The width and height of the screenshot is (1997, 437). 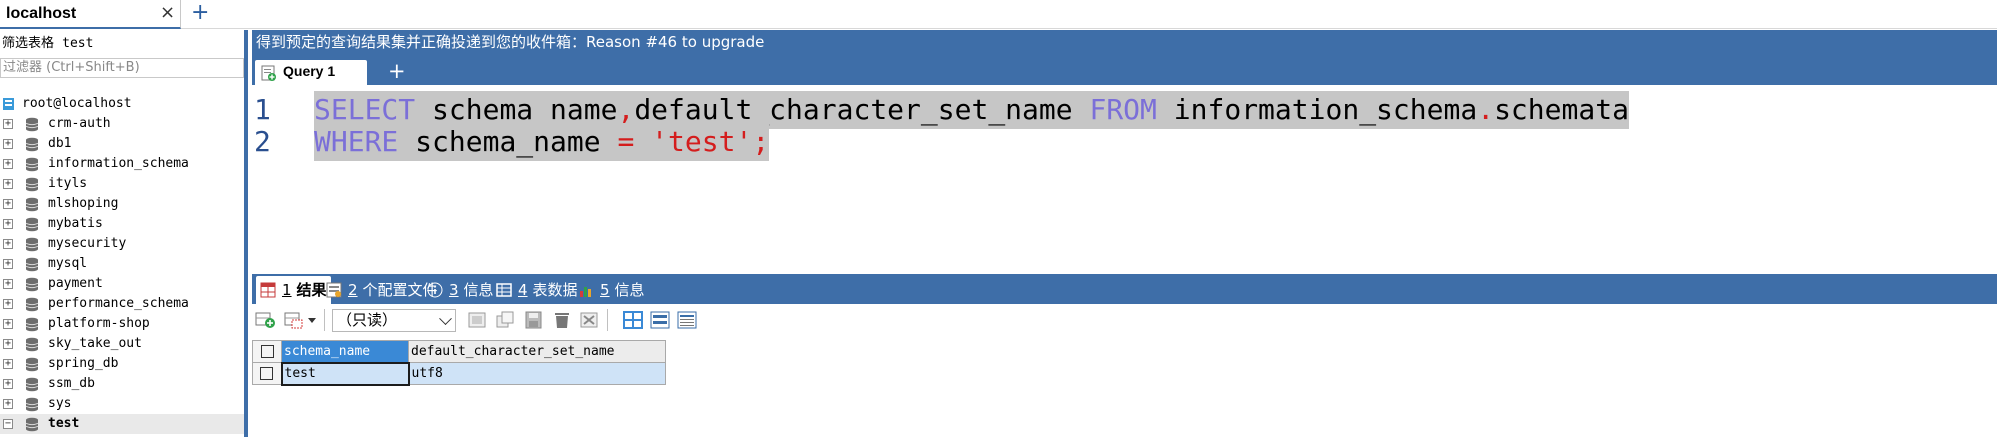 What do you see at coordinates (506, 320) in the screenshot?
I see `copy-rows-icon` at bounding box center [506, 320].